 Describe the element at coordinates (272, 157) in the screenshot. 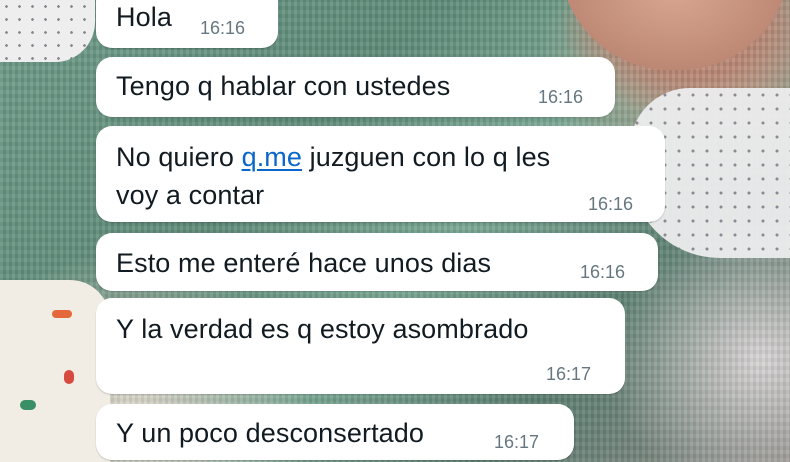

I see `message-link: q.me` at that location.